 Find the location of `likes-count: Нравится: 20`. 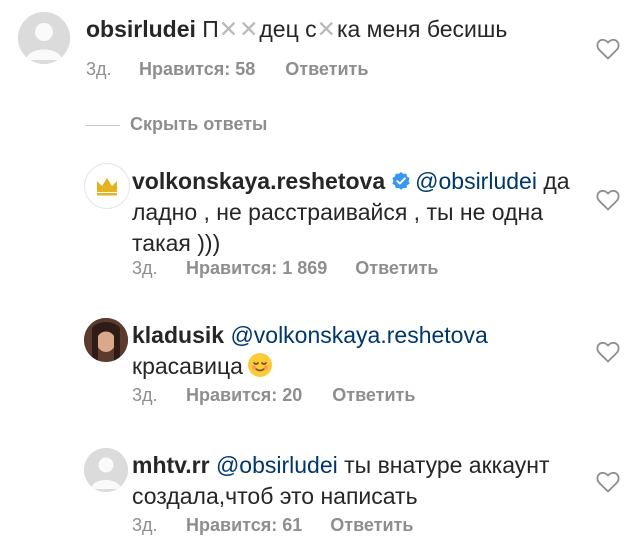

likes-count: Нравится: 20 is located at coordinates (244, 395).